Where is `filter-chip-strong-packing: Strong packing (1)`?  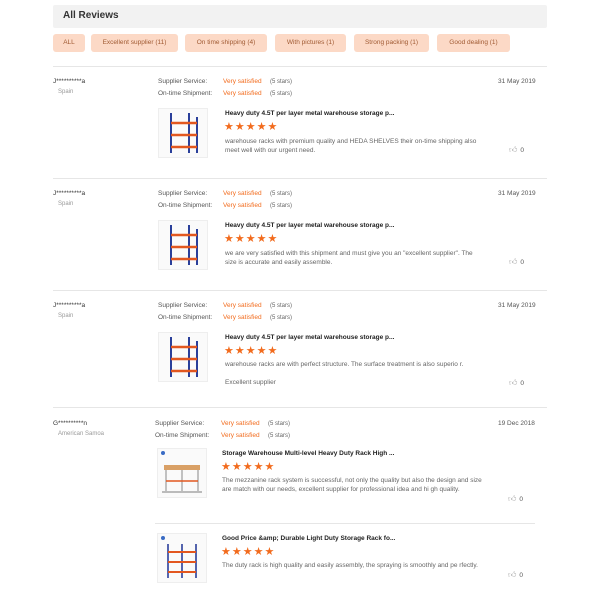 filter-chip-strong-packing: Strong packing (1) is located at coordinates (391, 43).